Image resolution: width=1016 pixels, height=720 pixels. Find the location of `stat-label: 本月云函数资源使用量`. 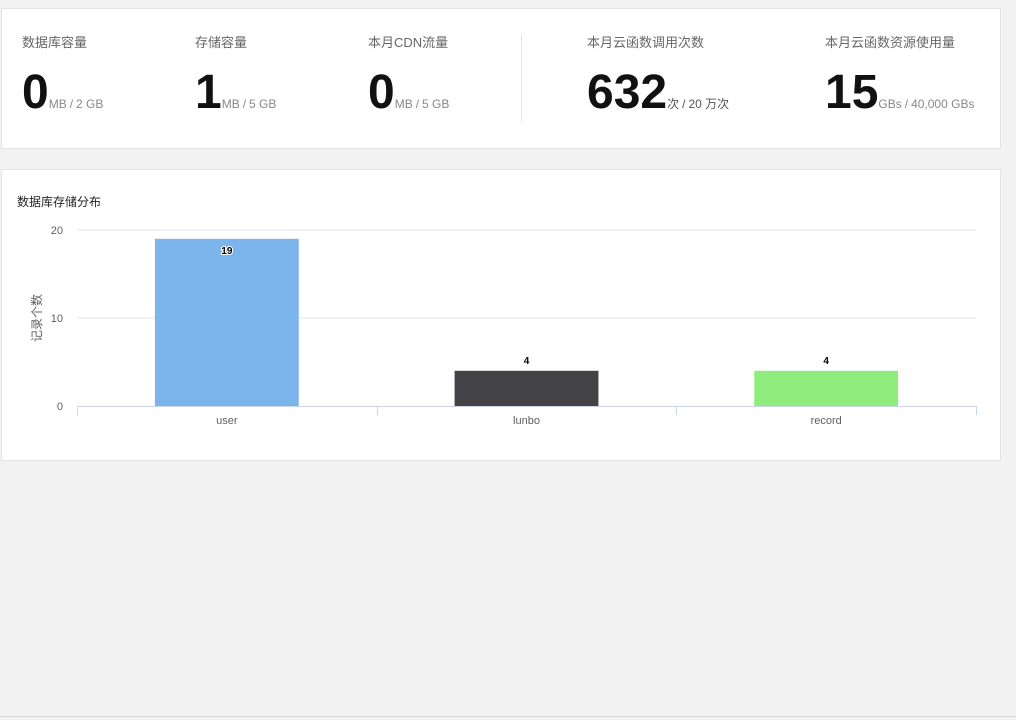

stat-label: 本月云函数资源使用量 is located at coordinates (890, 42).